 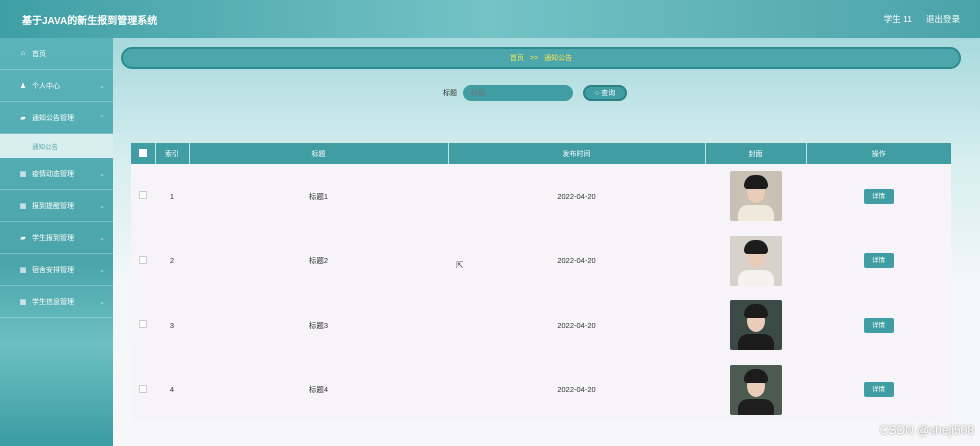 I want to click on sidebar-item-label: 学生信息管理, so click(x=53, y=302).